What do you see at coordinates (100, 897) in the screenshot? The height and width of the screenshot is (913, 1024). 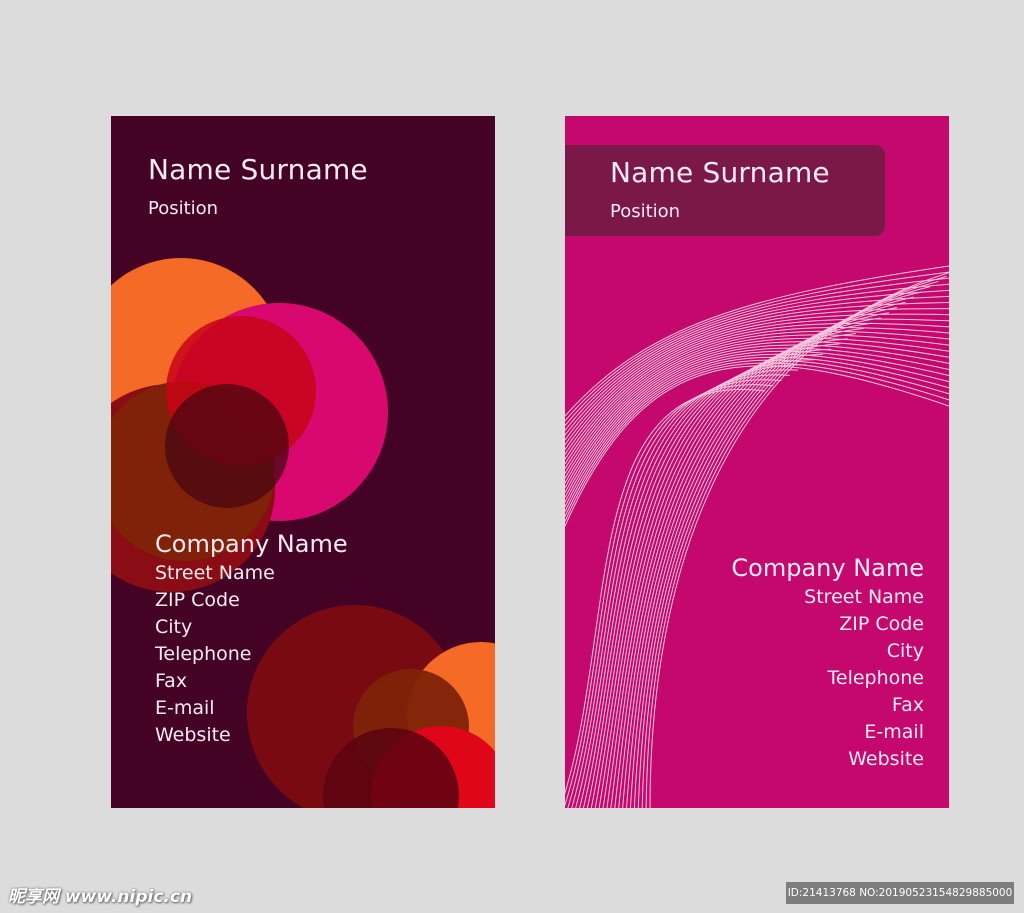 I see `site-watermark: 昵享网 www.nipic.cn` at bounding box center [100, 897].